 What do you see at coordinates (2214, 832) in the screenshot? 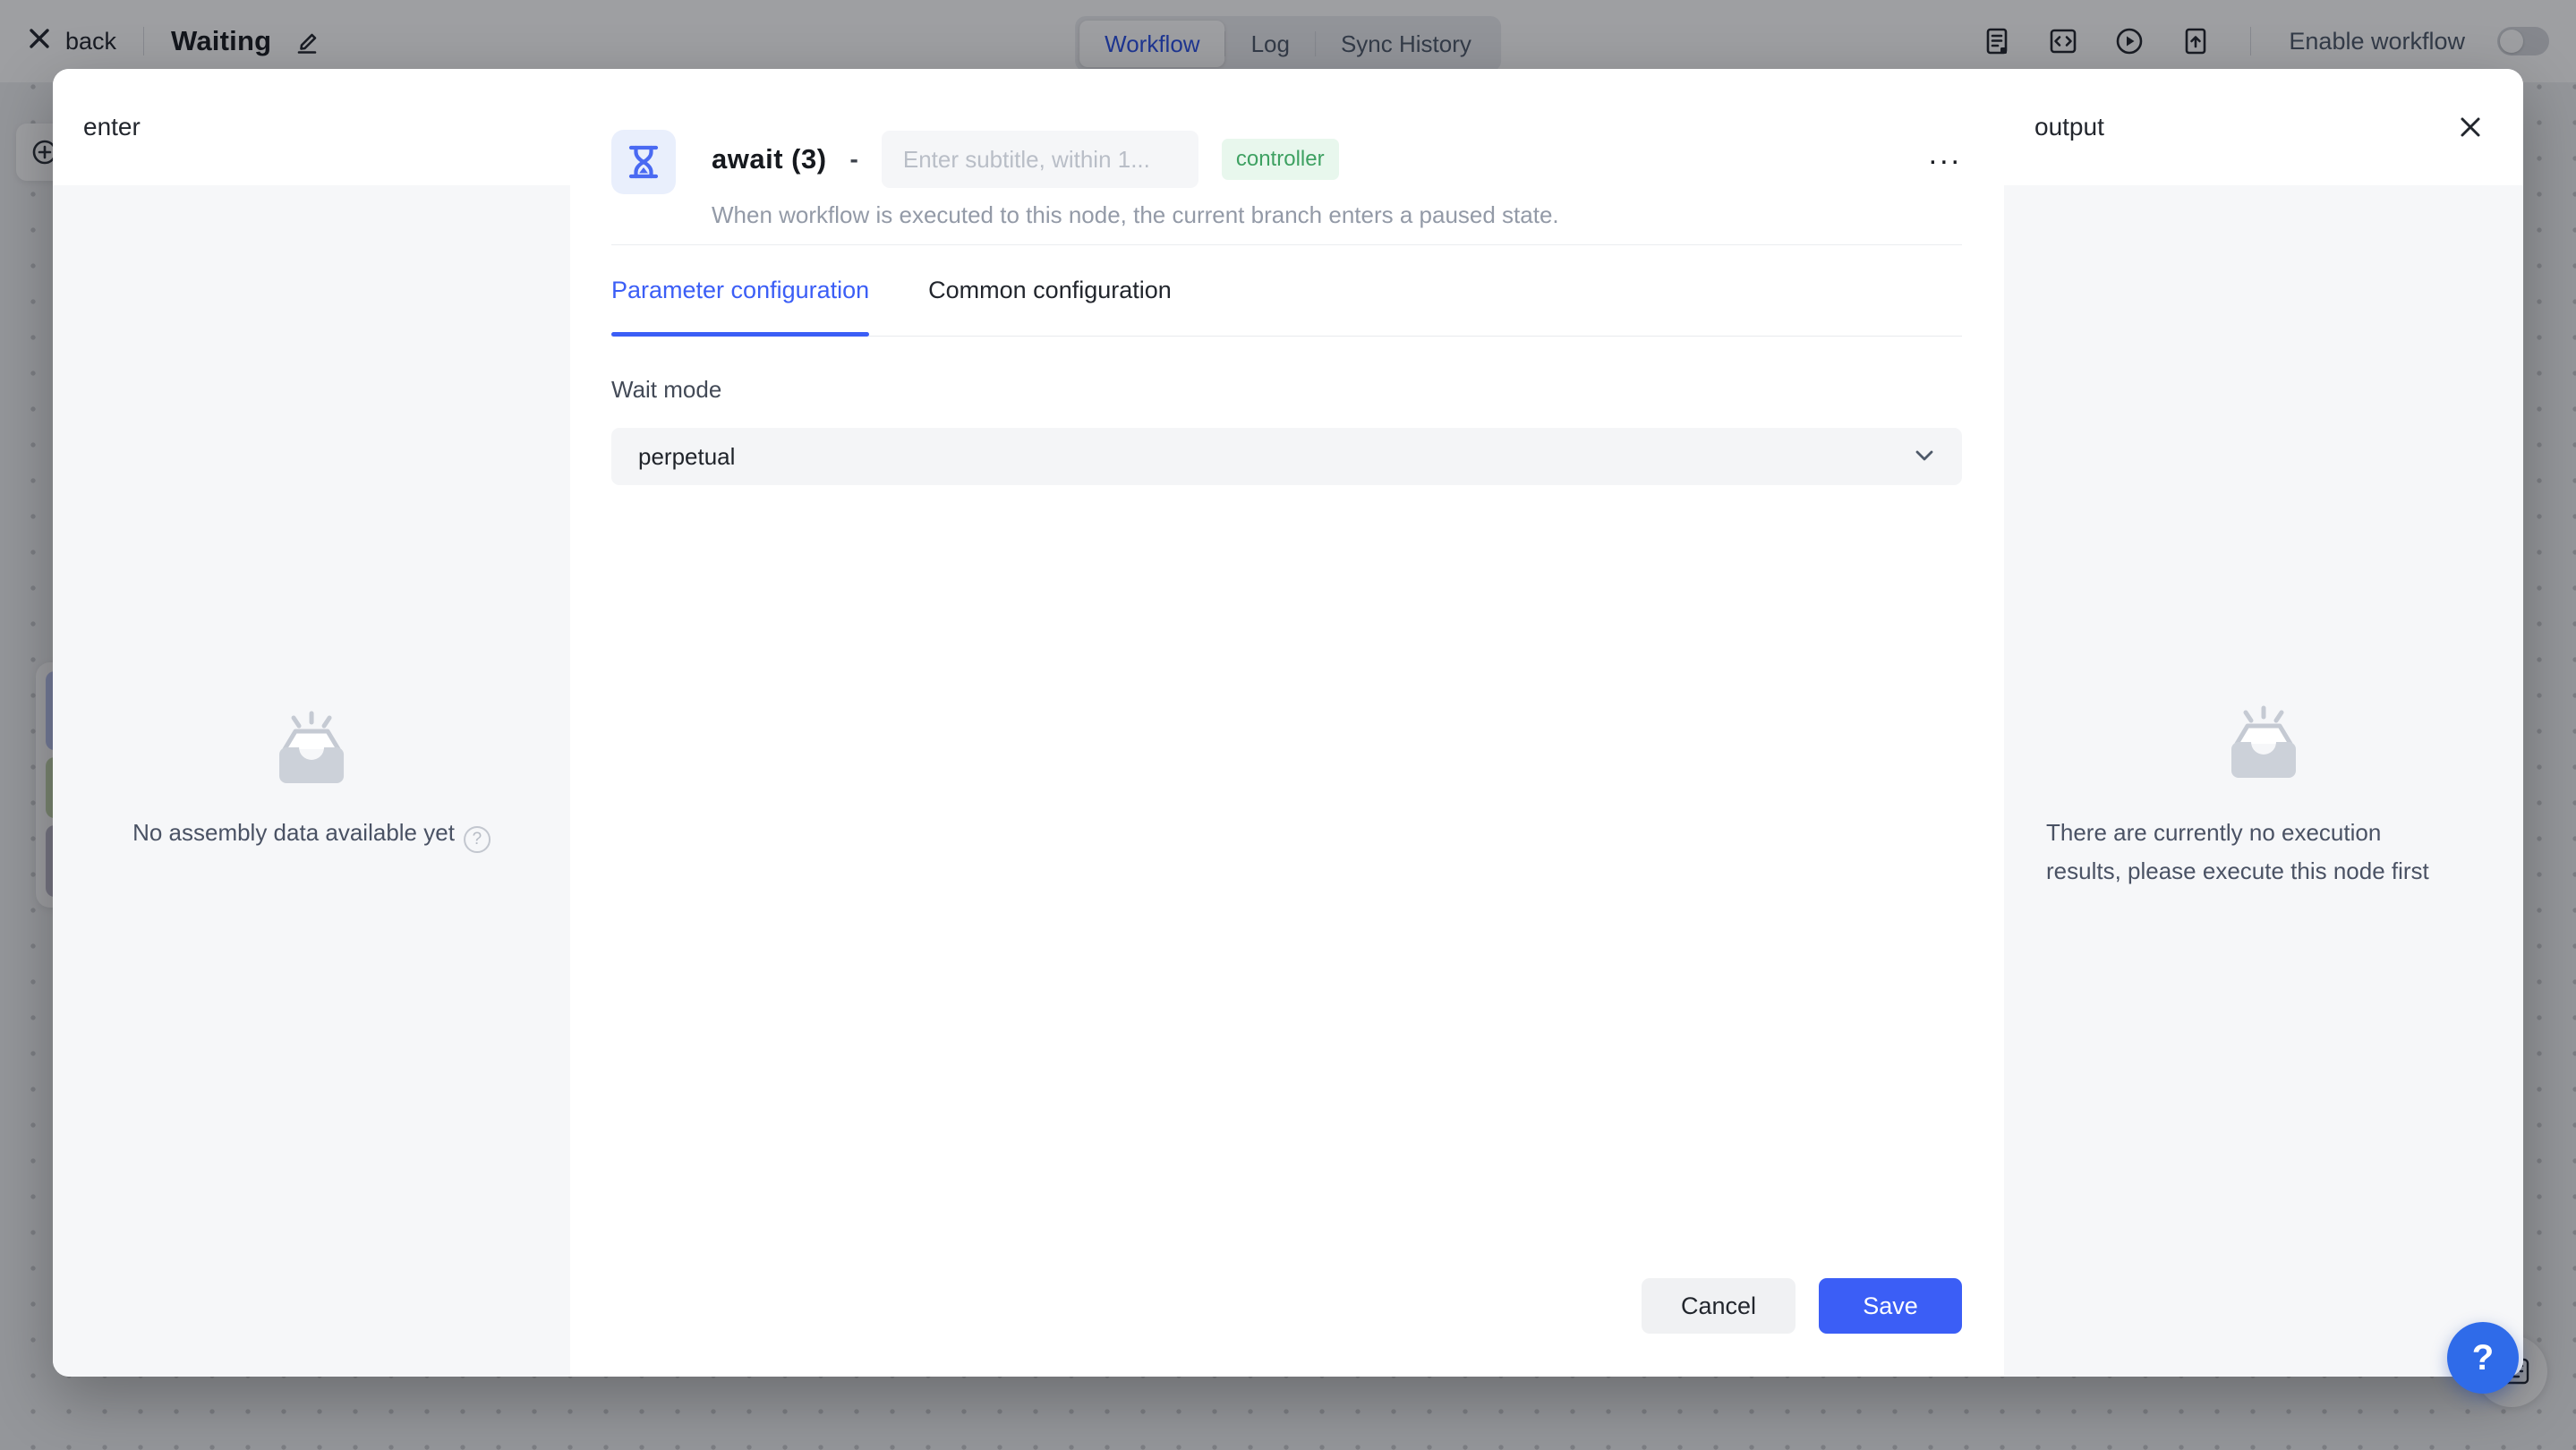
I see `output-empty-text-line1: There are currently no execution` at bounding box center [2214, 832].